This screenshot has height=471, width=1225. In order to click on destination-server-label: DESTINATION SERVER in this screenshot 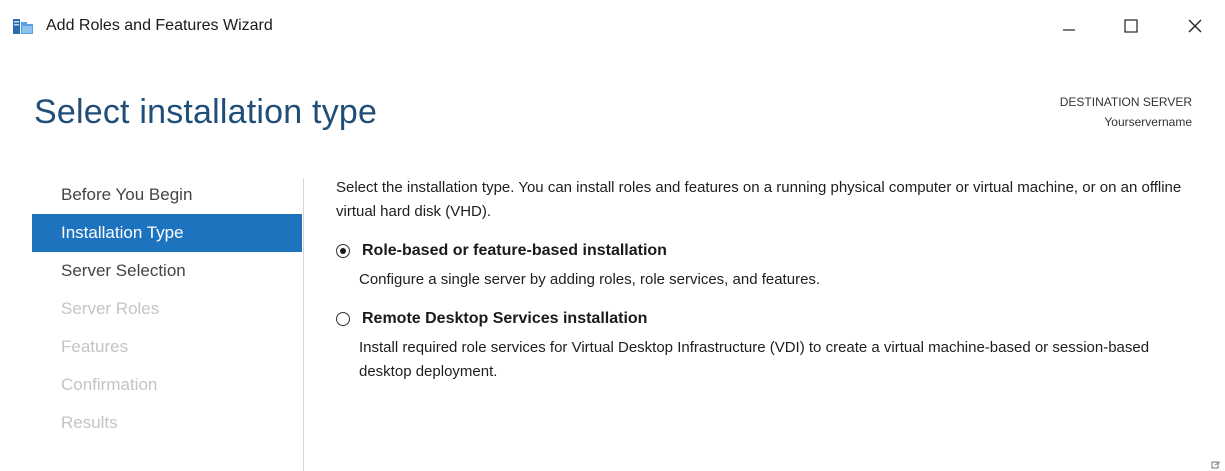, I will do `click(1125, 102)`.